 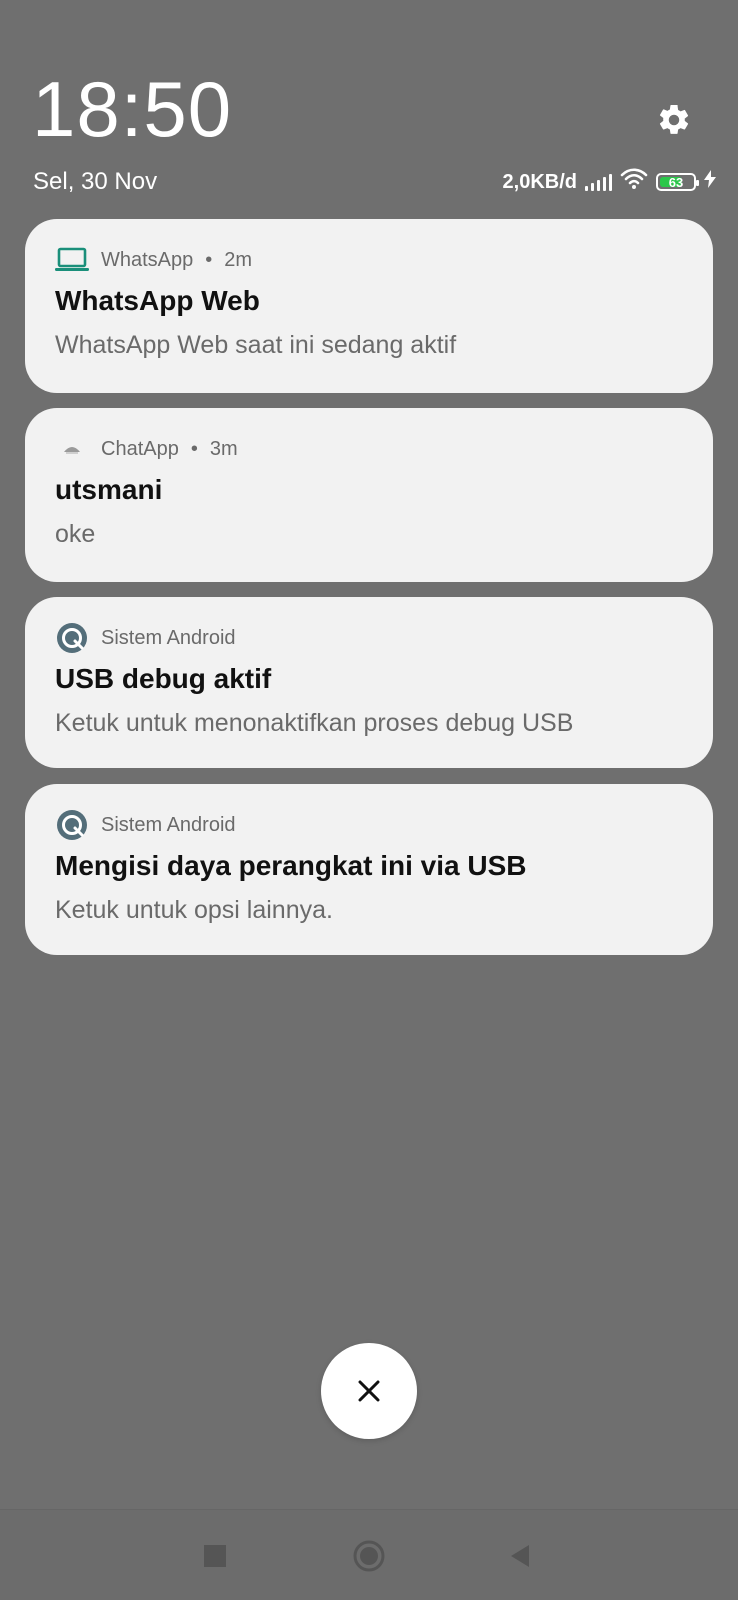 I want to click on notification-time: 3m, so click(x=223, y=448).